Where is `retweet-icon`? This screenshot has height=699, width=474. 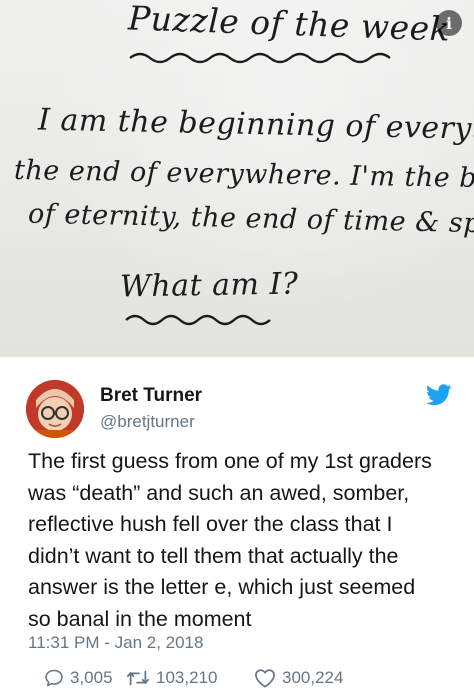 retweet-icon is located at coordinates (138, 678).